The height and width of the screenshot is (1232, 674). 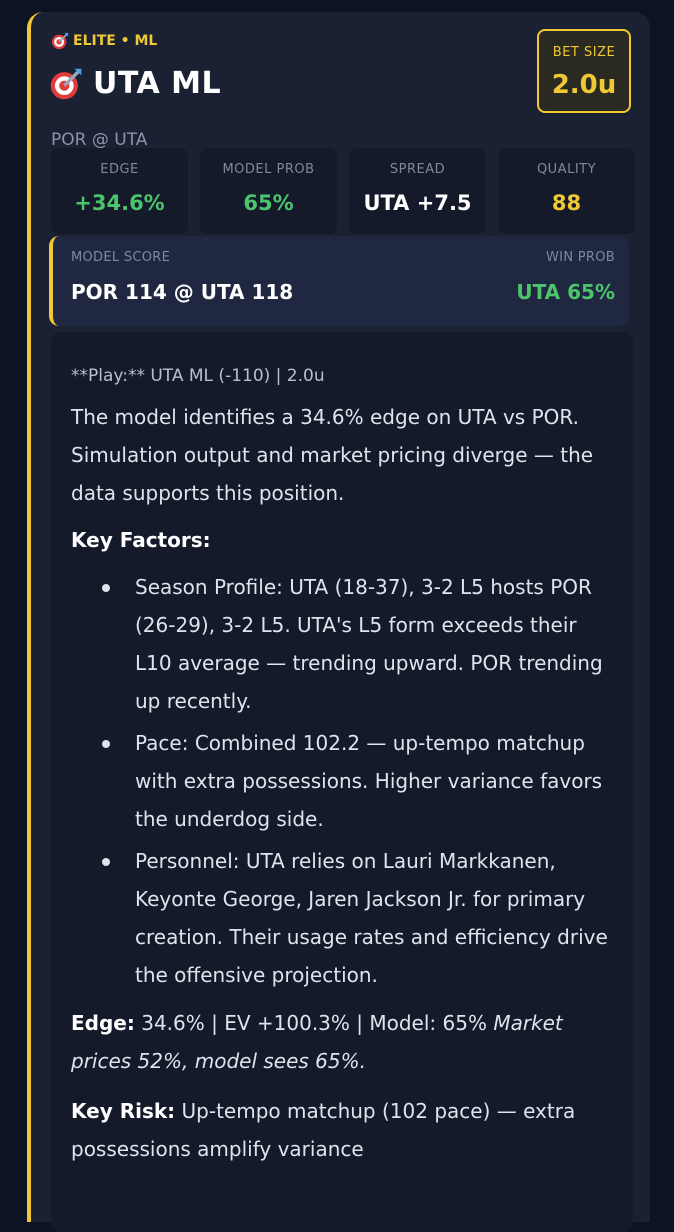 I want to click on pick-title: UTA ML, so click(x=157, y=83).